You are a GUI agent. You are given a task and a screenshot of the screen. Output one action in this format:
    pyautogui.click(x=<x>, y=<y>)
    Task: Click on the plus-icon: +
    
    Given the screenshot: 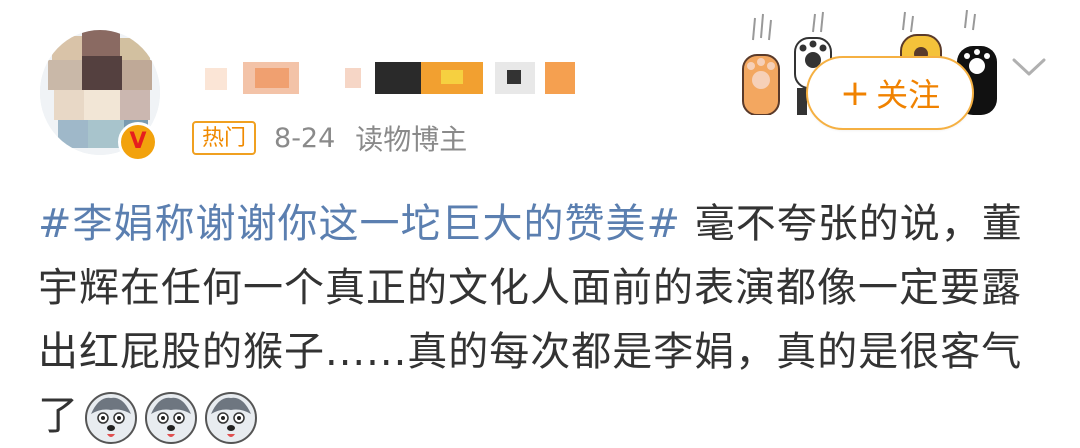 What is the action you would take?
    pyautogui.click(x=855, y=93)
    